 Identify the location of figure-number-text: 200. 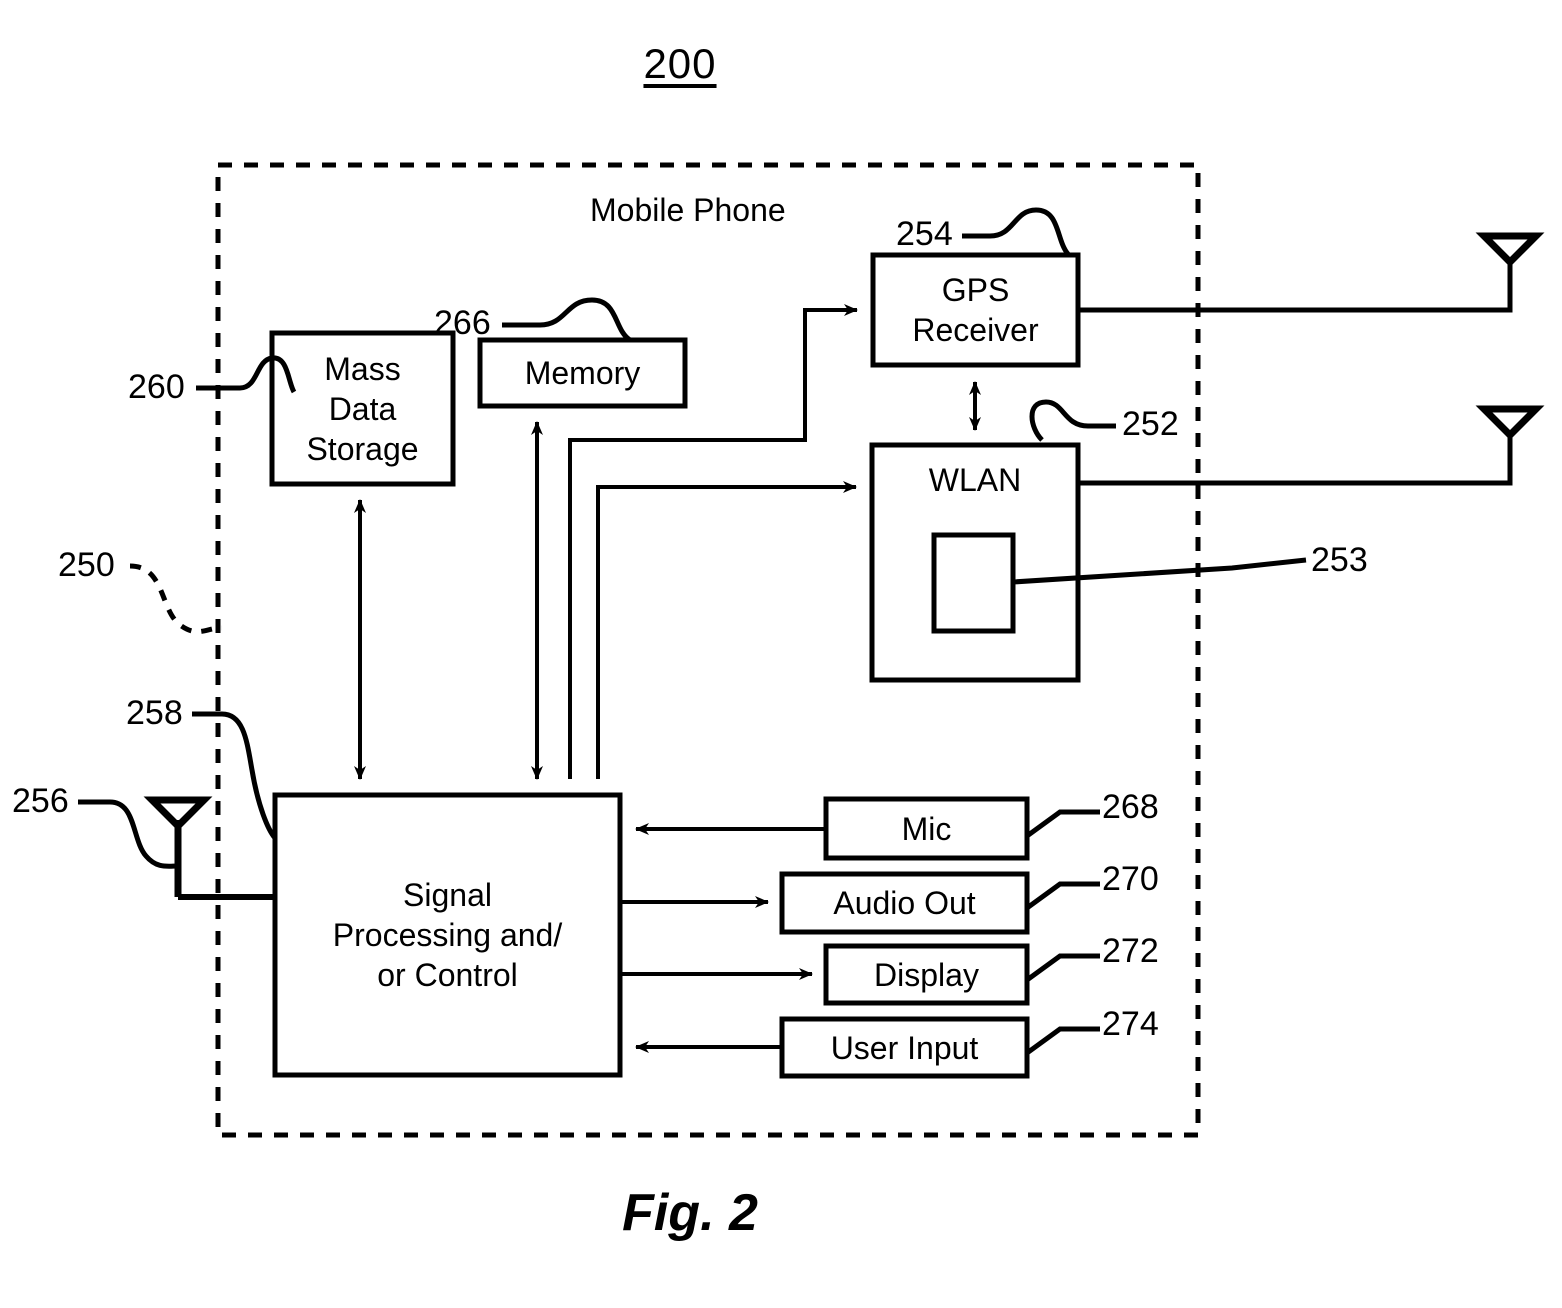
(680, 63).